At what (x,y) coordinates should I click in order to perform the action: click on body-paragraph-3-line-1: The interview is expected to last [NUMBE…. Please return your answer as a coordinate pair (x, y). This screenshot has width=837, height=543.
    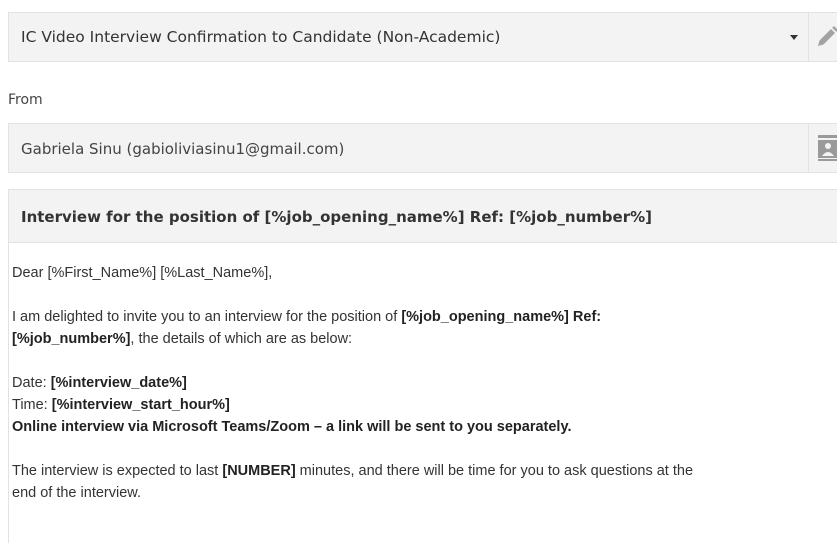
    Looking at the image, I should click on (352, 471).